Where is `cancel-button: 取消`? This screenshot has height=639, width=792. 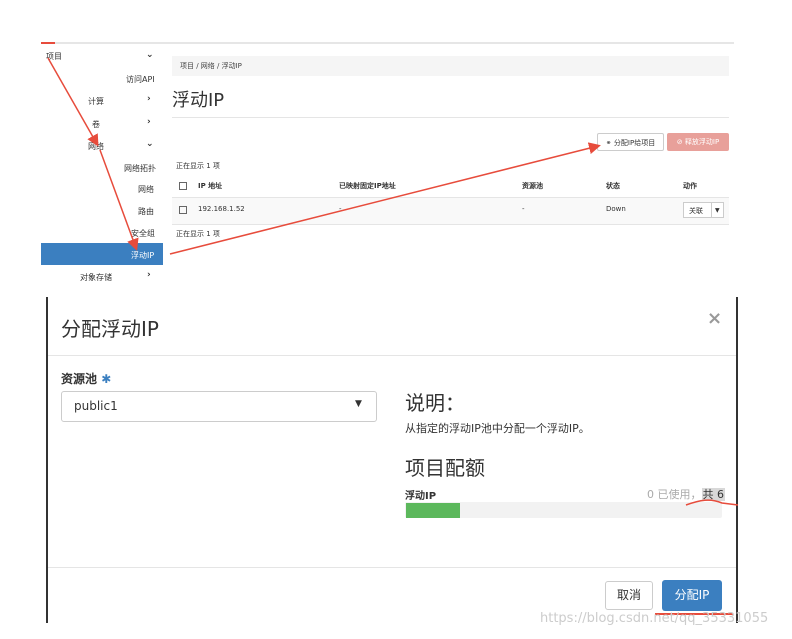 cancel-button: 取消 is located at coordinates (629, 595).